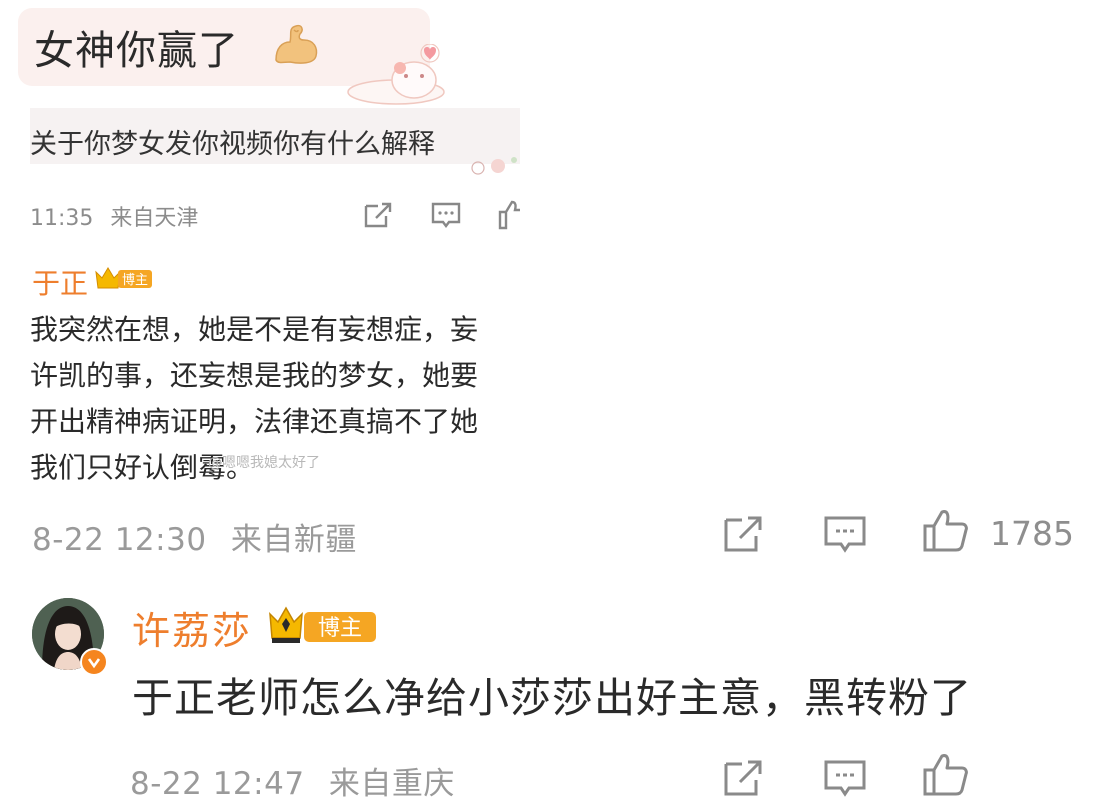 This screenshot has height=811, width=1112. Describe the element at coordinates (1032, 533) in the screenshot. I see `like-count: 1785` at that location.